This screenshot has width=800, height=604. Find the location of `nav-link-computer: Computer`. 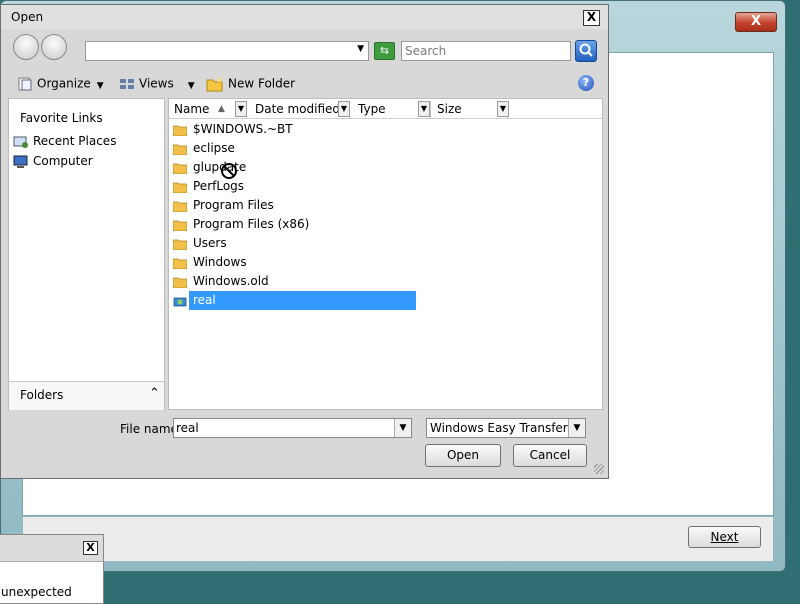

nav-link-computer: Computer is located at coordinates (53, 161).